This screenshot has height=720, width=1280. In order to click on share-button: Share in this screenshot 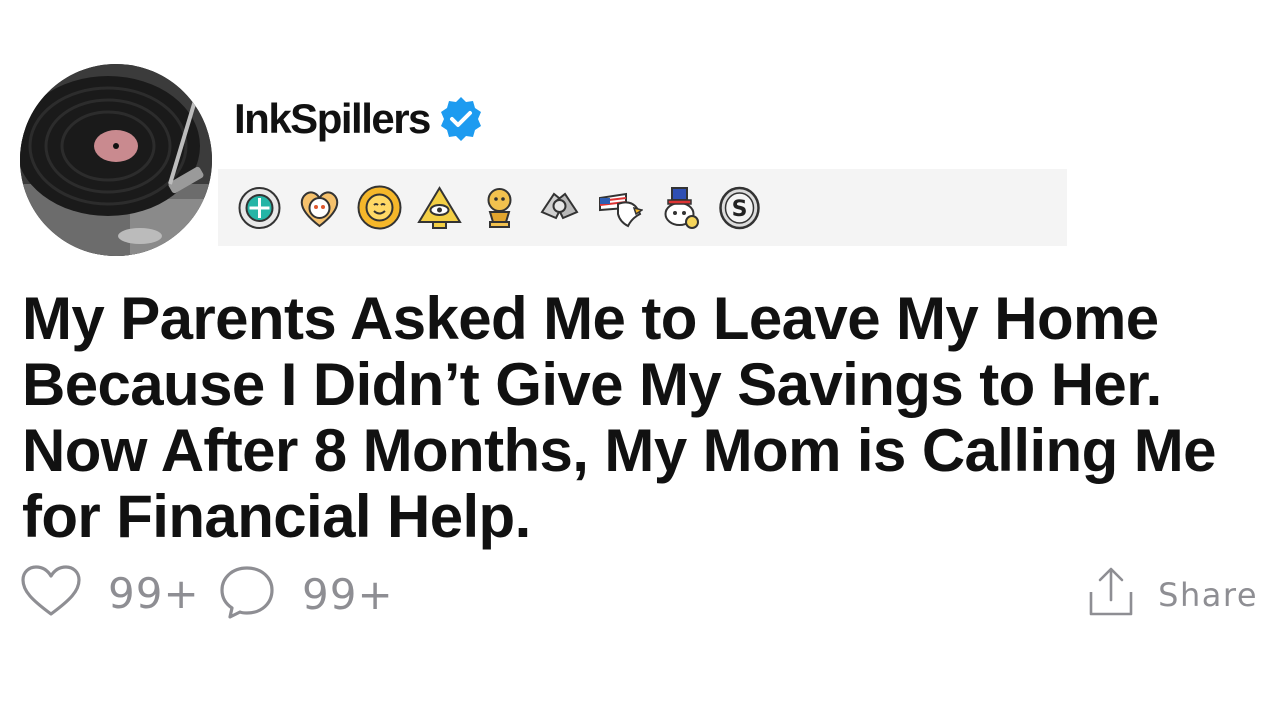, I will do `click(1173, 594)`.